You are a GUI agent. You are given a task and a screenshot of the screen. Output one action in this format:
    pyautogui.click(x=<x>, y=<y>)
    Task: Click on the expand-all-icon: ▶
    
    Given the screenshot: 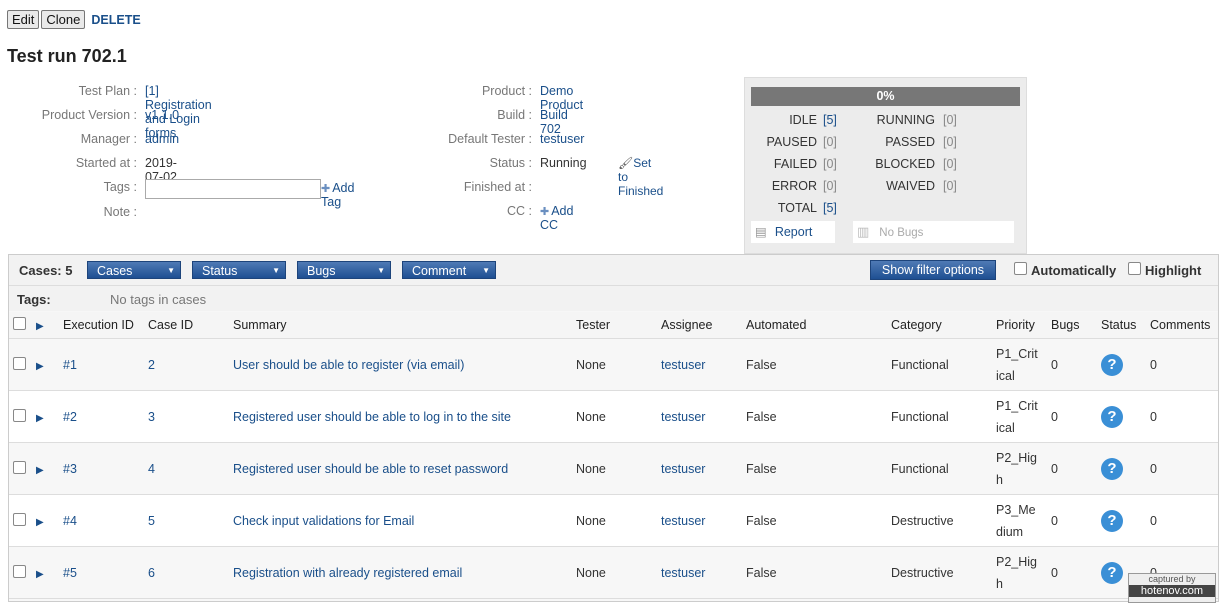 What is the action you would take?
    pyautogui.click(x=40, y=326)
    